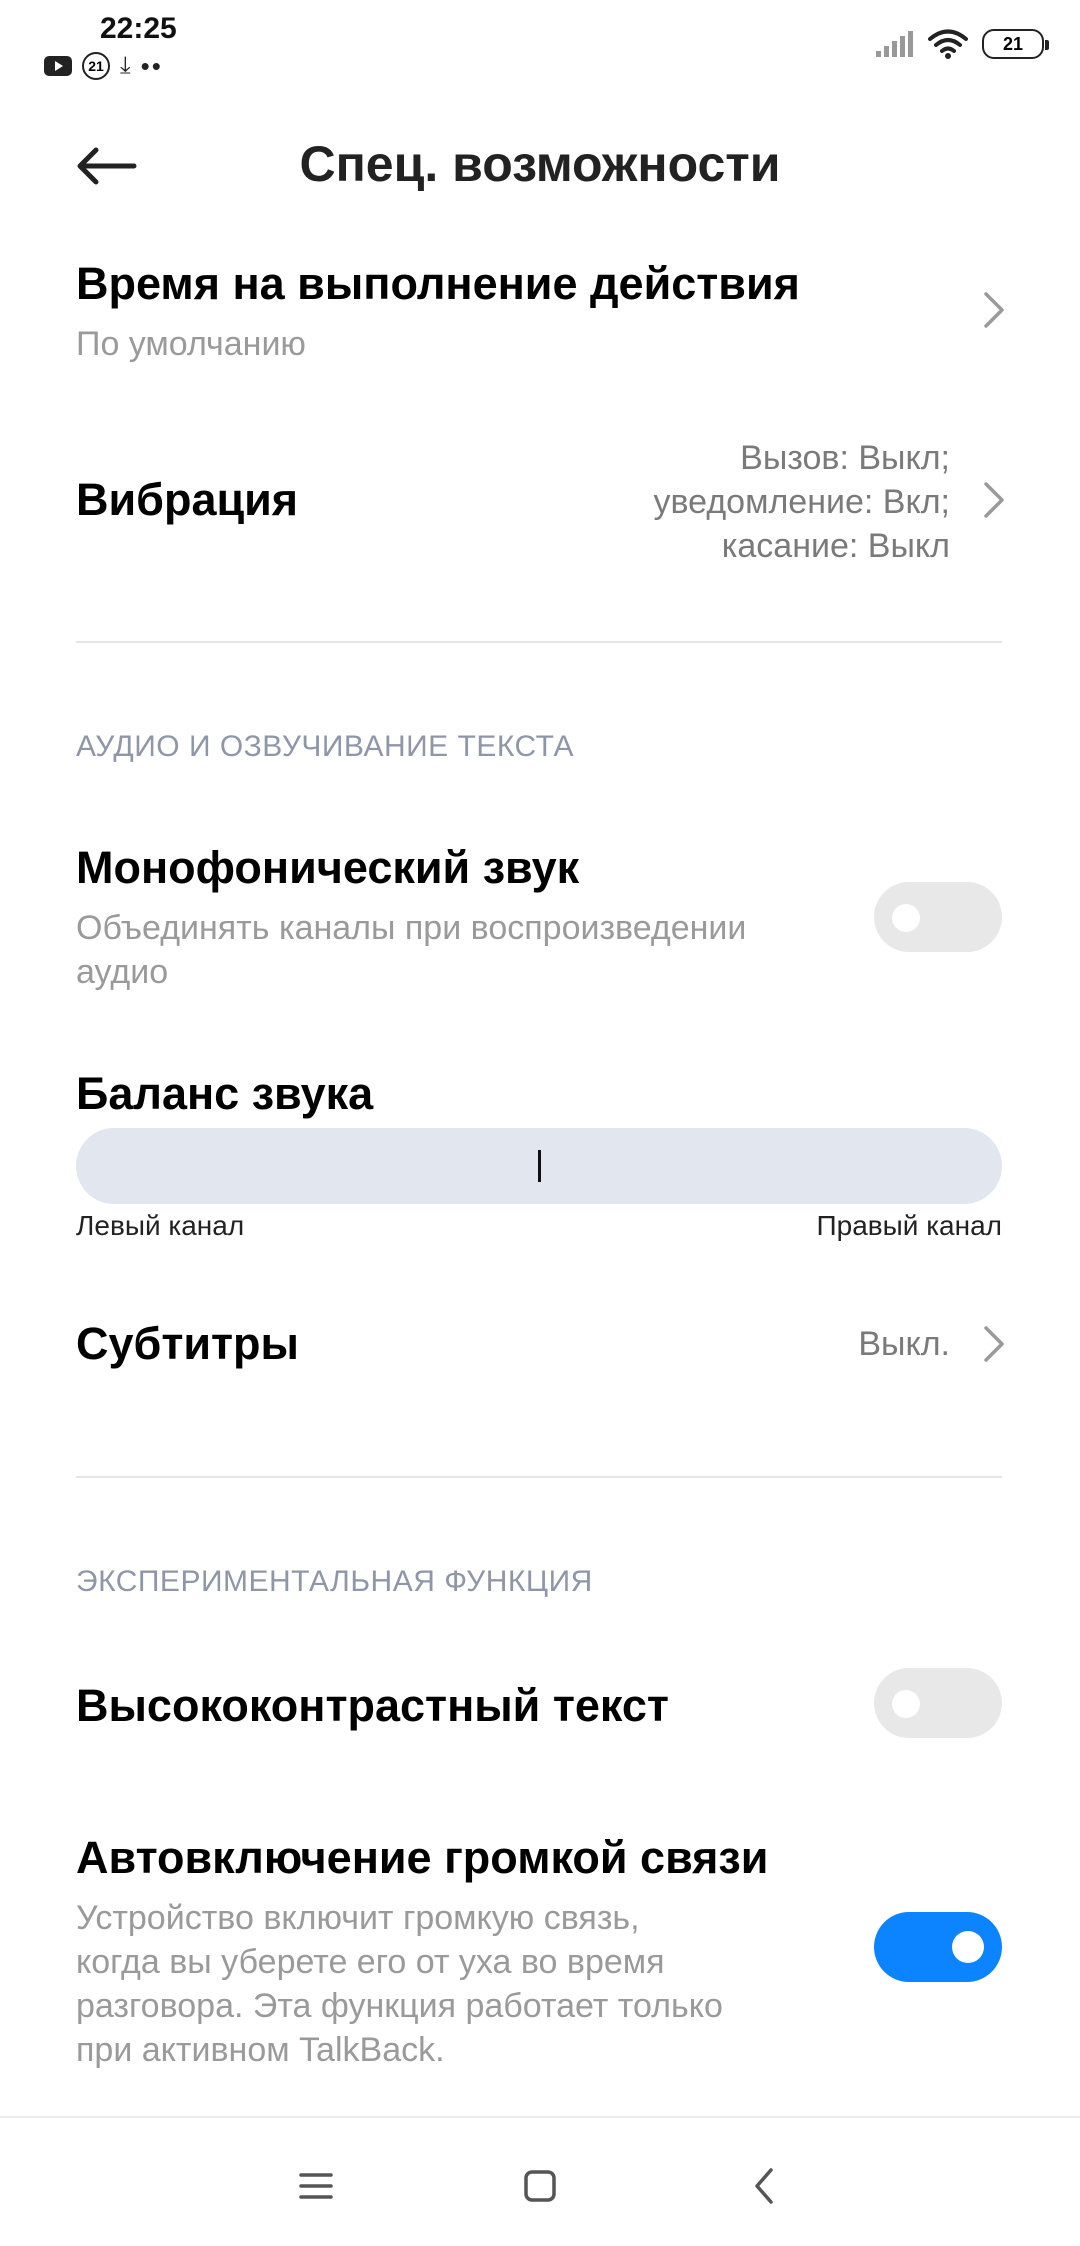 The image size is (1080, 2246). I want to click on subtitles-title: Субтитры, so click(187, 1343).